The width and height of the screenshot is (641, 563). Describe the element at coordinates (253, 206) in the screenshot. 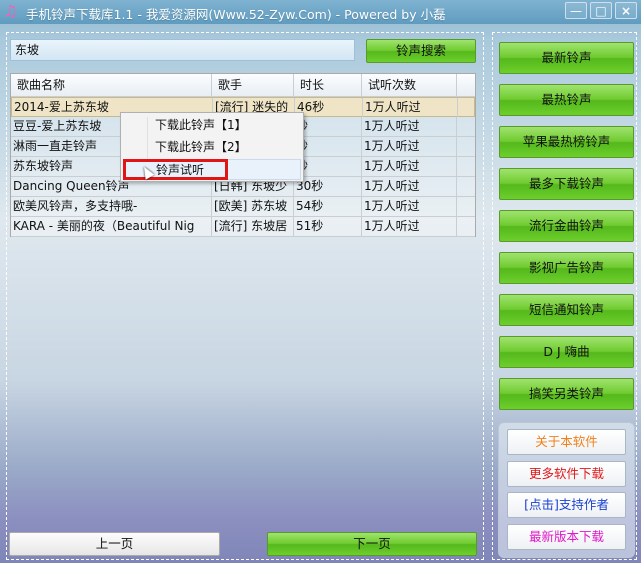

I see `singer-cell: [欧美] 苏东坡` at that location.